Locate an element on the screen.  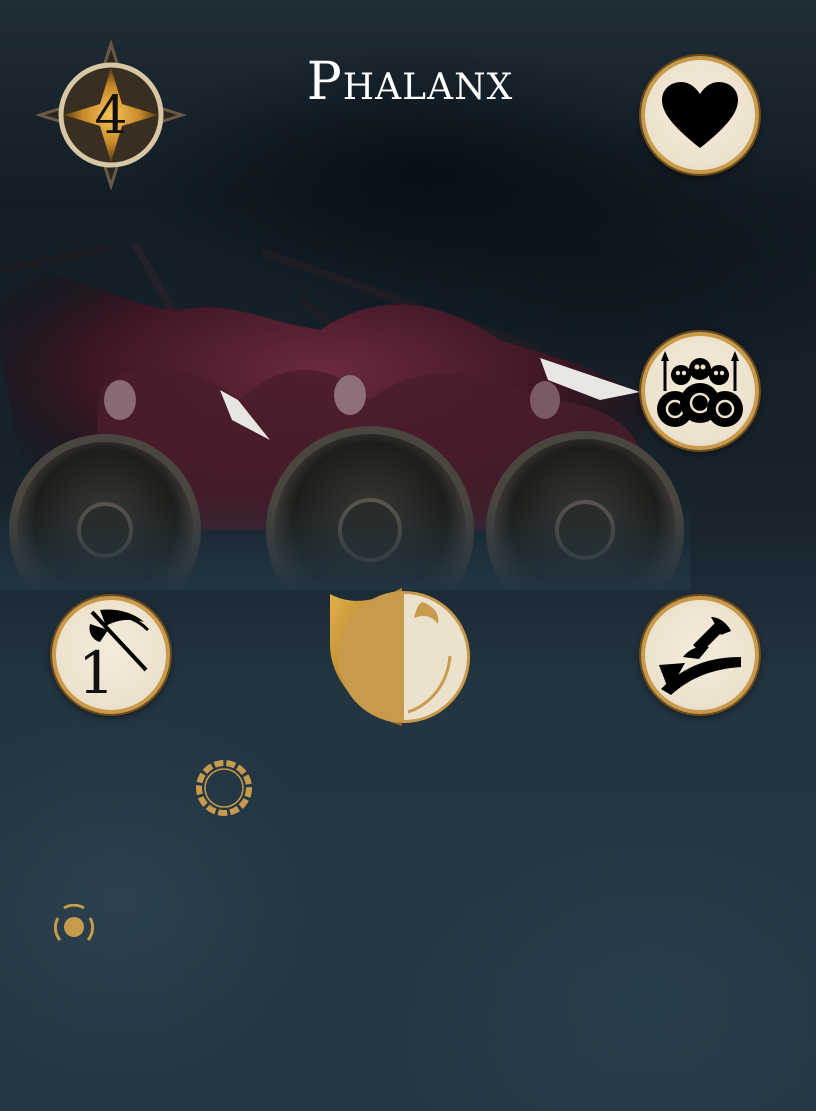
attack-token: 1 is located at coordinates (111, 655).